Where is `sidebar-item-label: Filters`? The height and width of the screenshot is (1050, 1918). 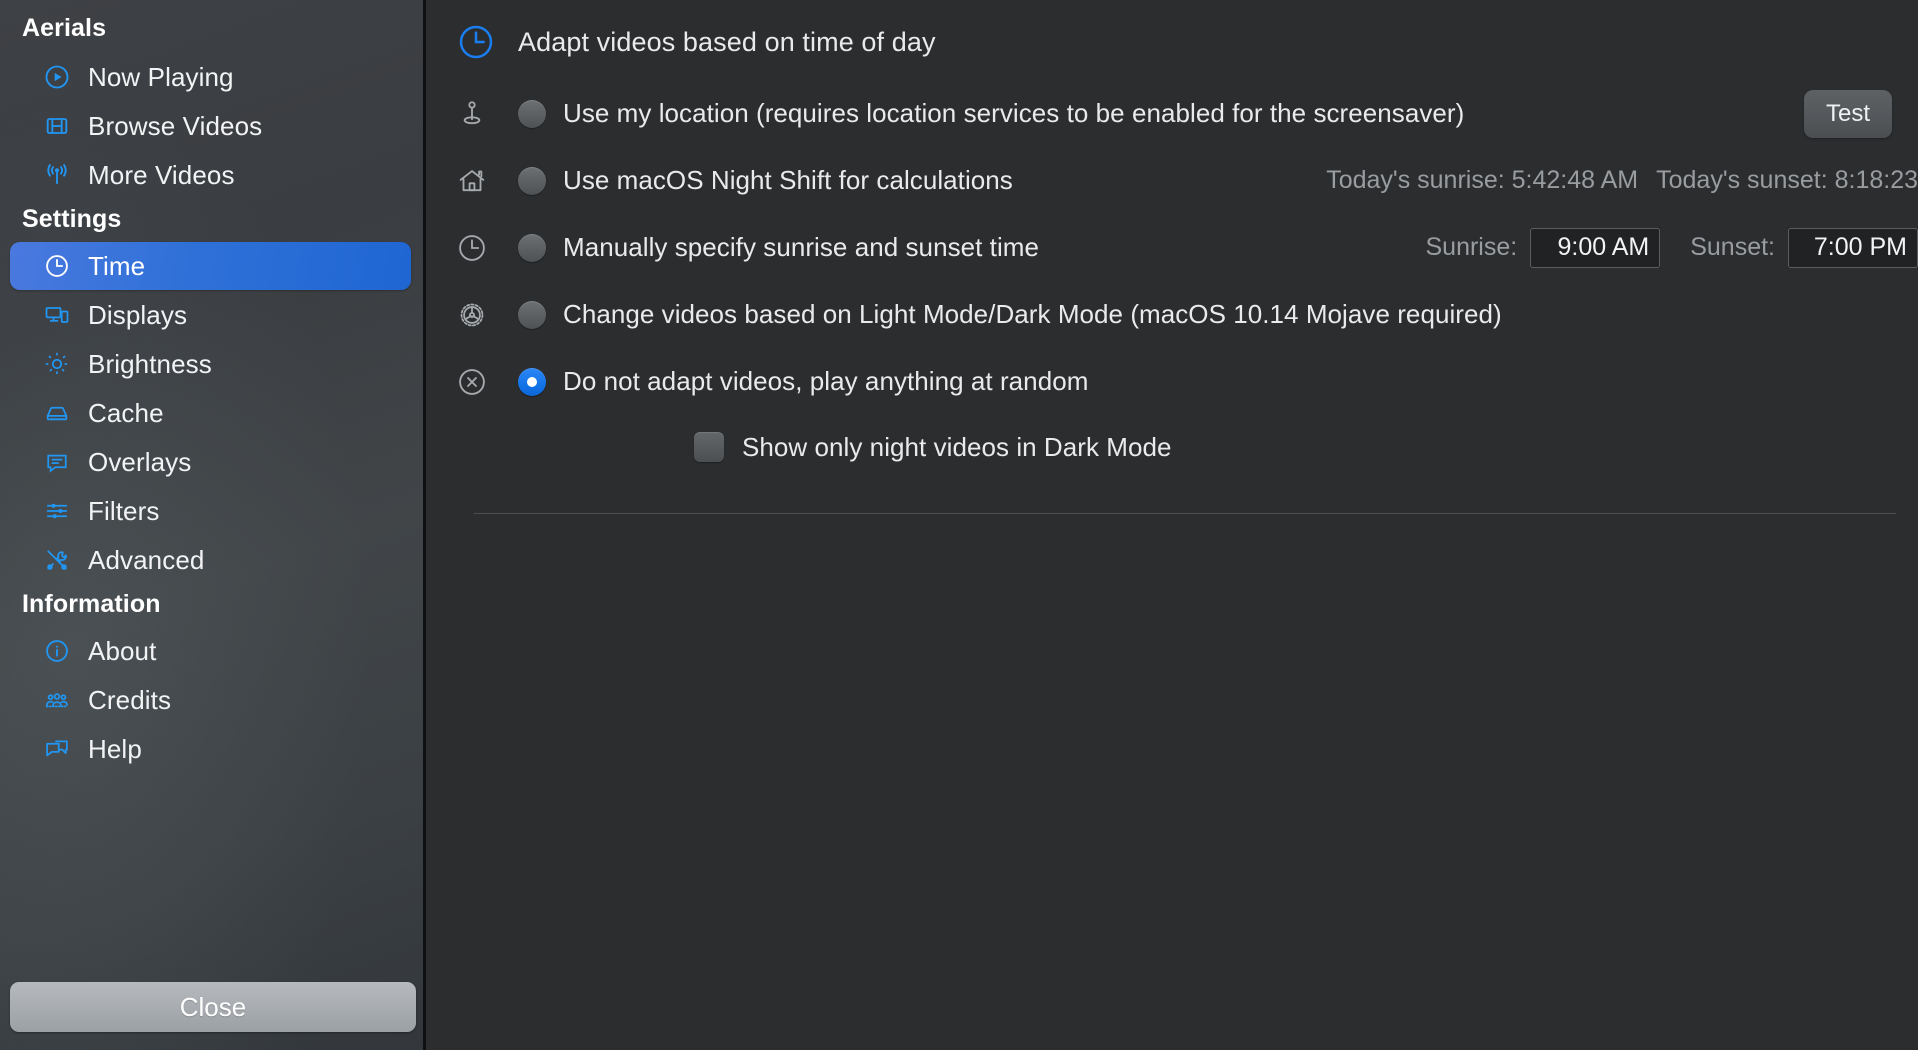 sidebar-item-label: Filters is located at coordinates (124, 510).